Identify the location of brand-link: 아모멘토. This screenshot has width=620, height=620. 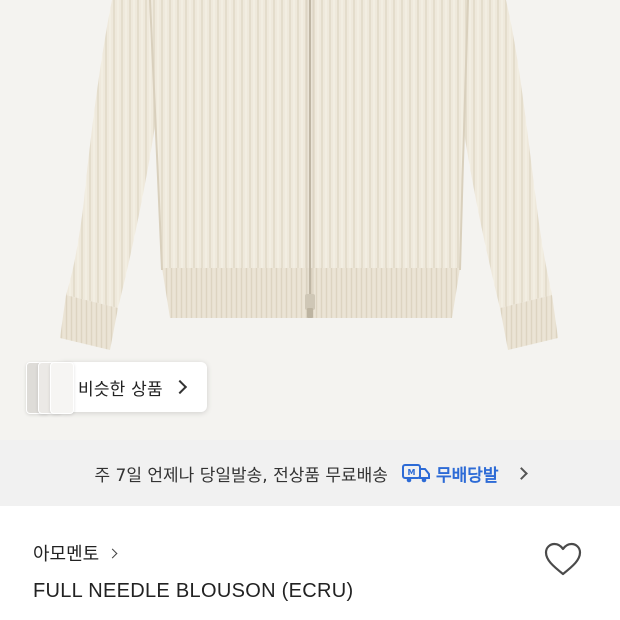
(75, 553).